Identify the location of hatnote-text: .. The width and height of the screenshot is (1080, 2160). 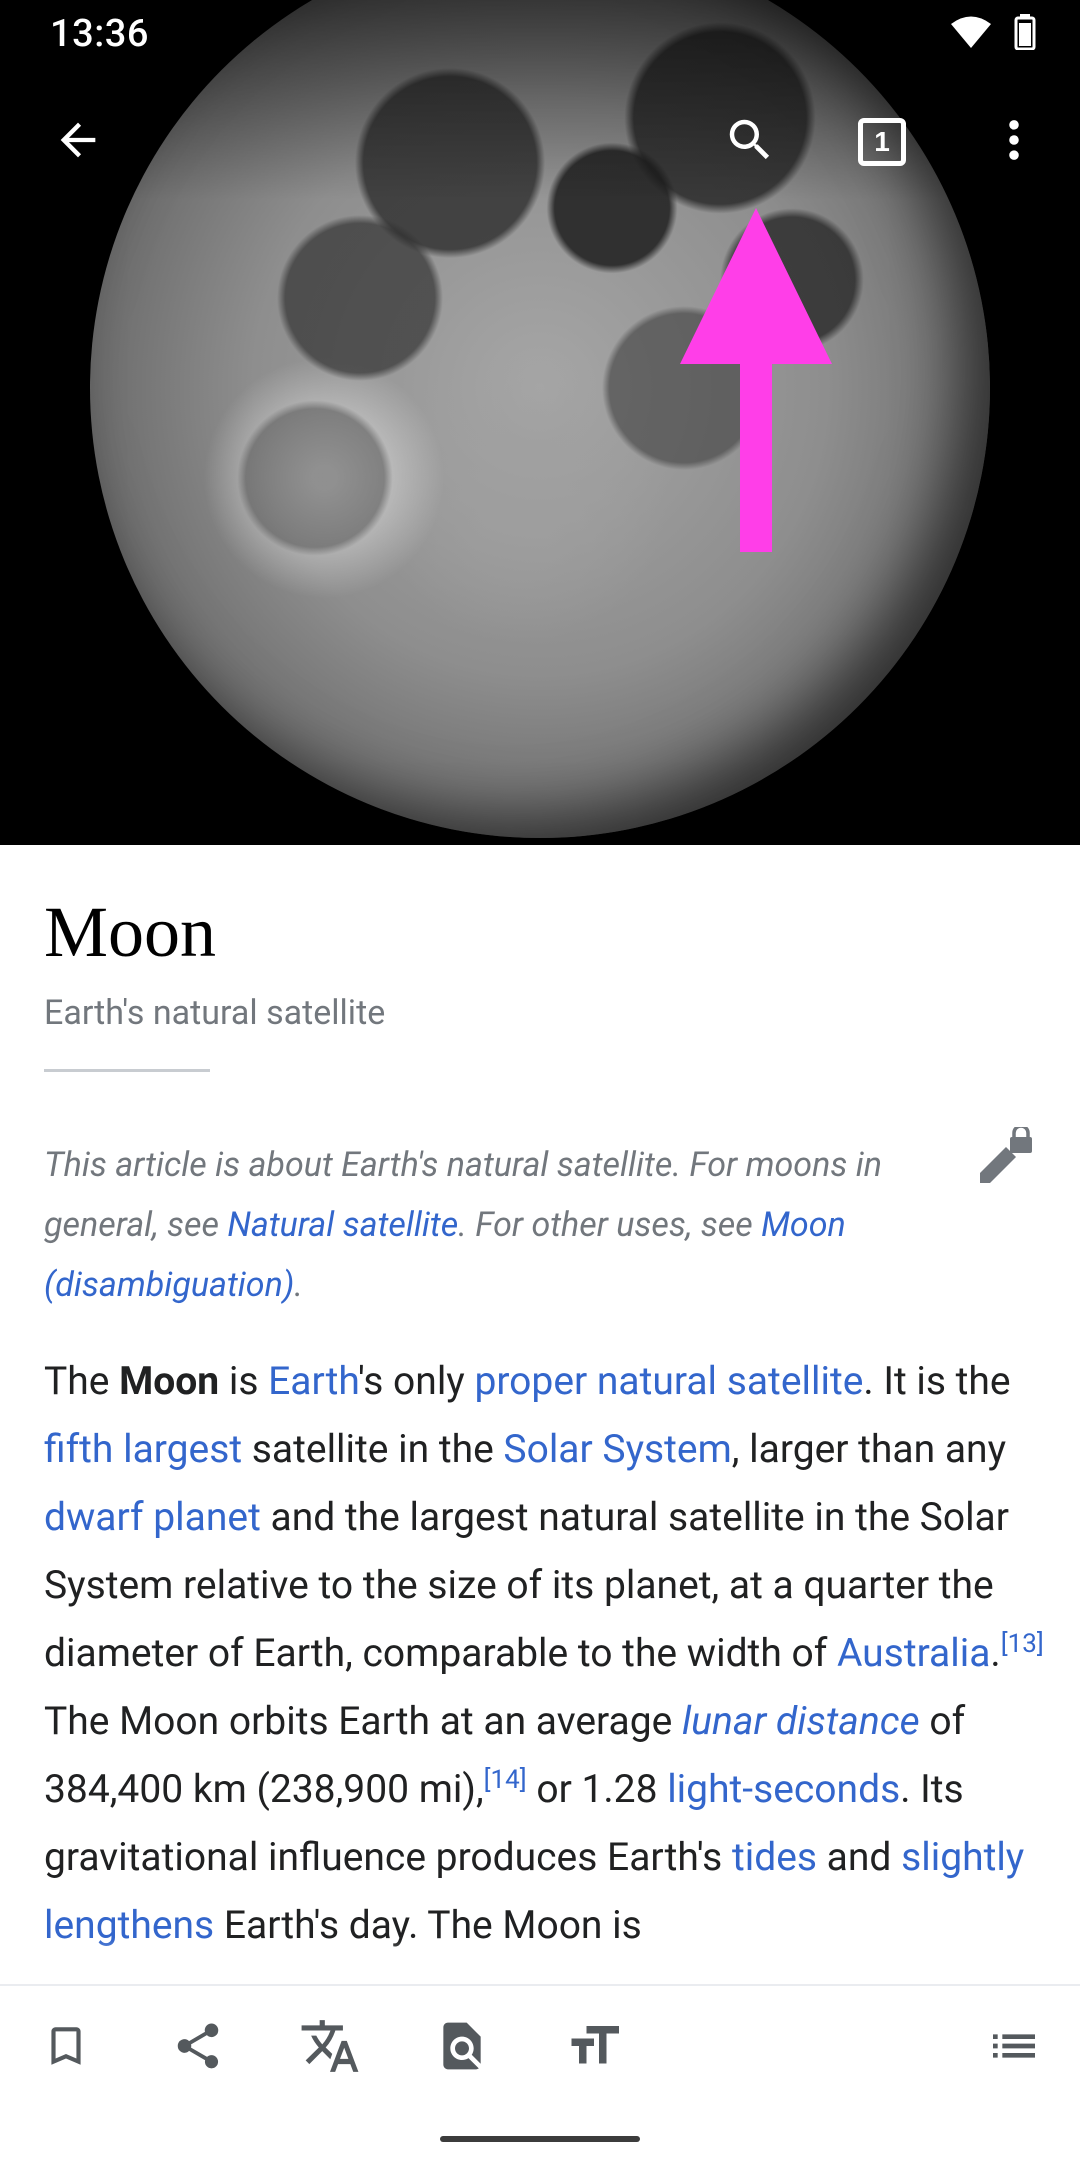
(299, 1285).